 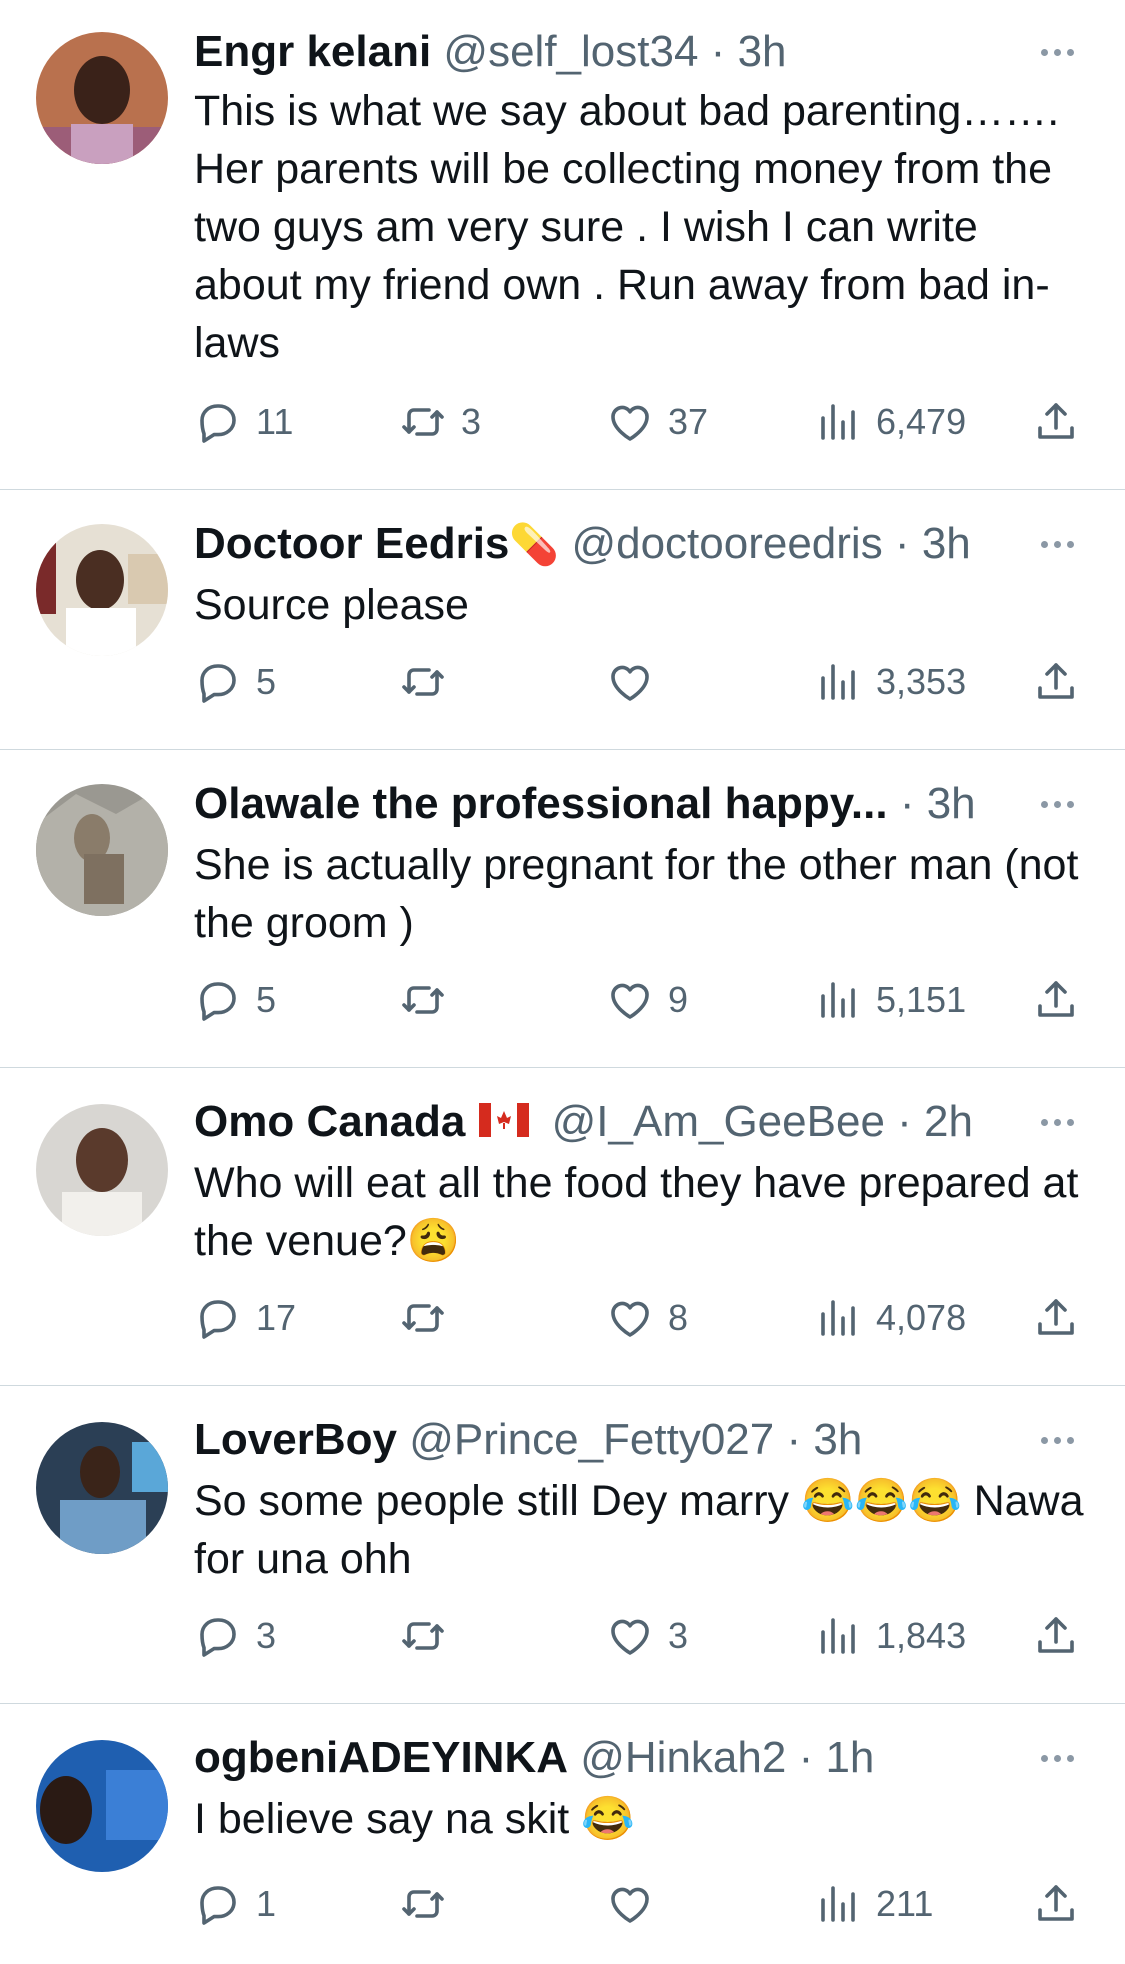 I want to click on username: @Prince_Fetty027, so click(x=591, y=1439).